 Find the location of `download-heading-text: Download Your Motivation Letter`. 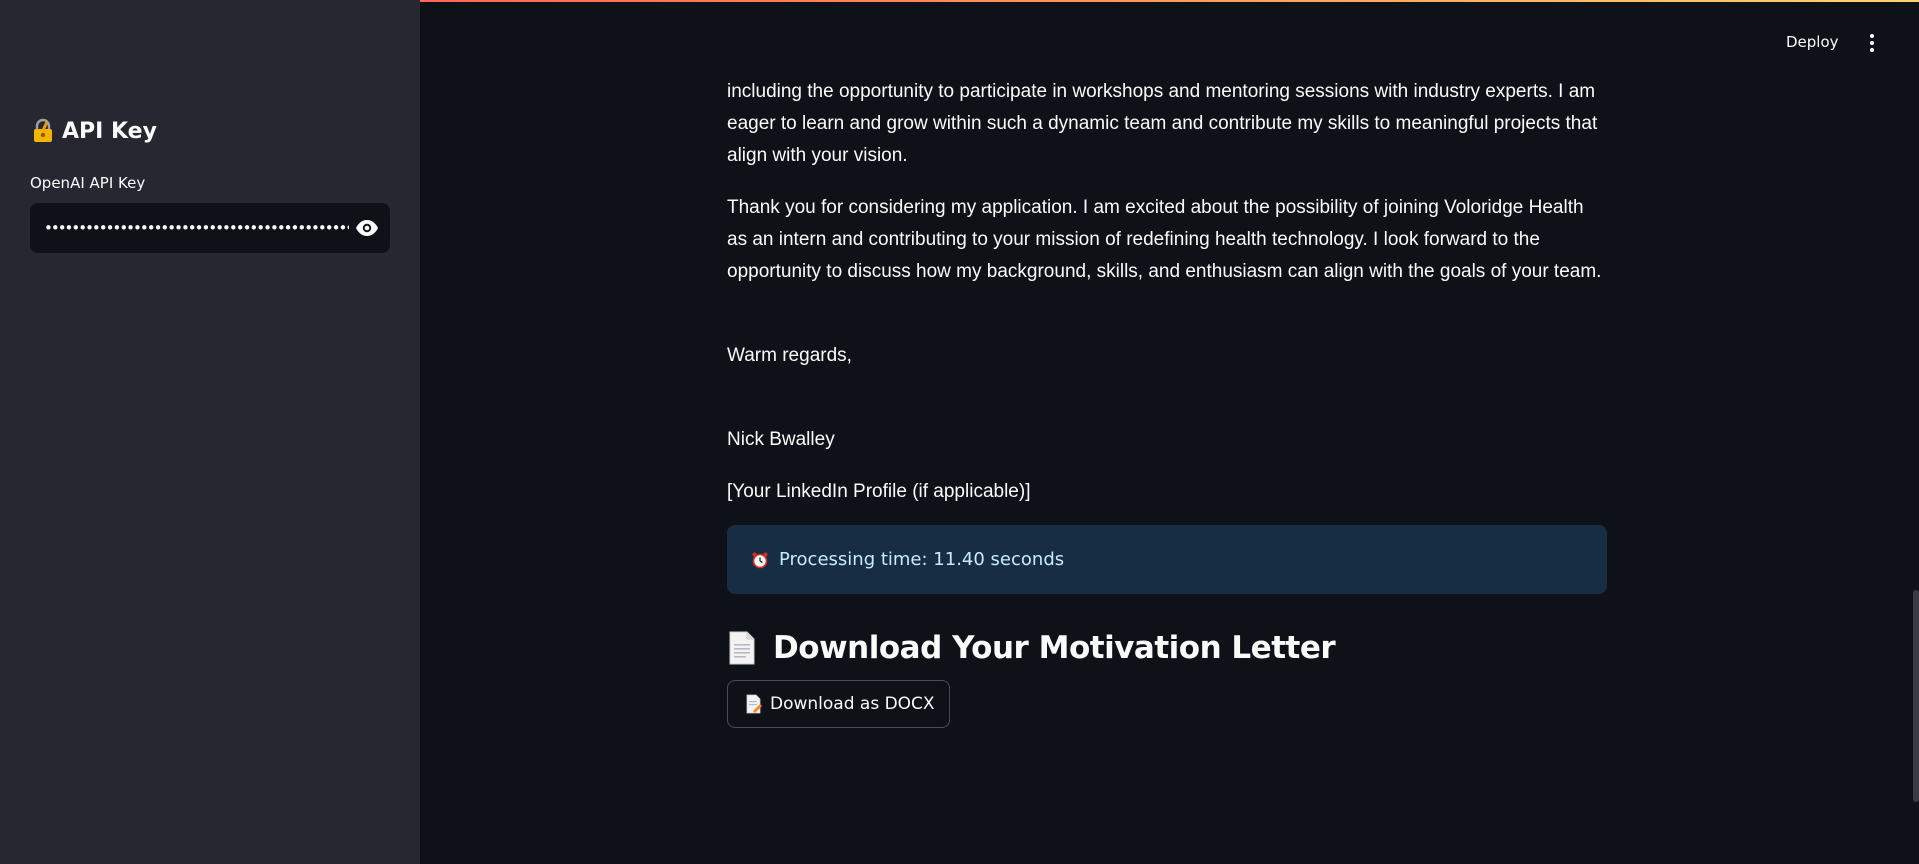

download-heading-text: Download Your Motivation Letter is located at coordinates (1054, 648).